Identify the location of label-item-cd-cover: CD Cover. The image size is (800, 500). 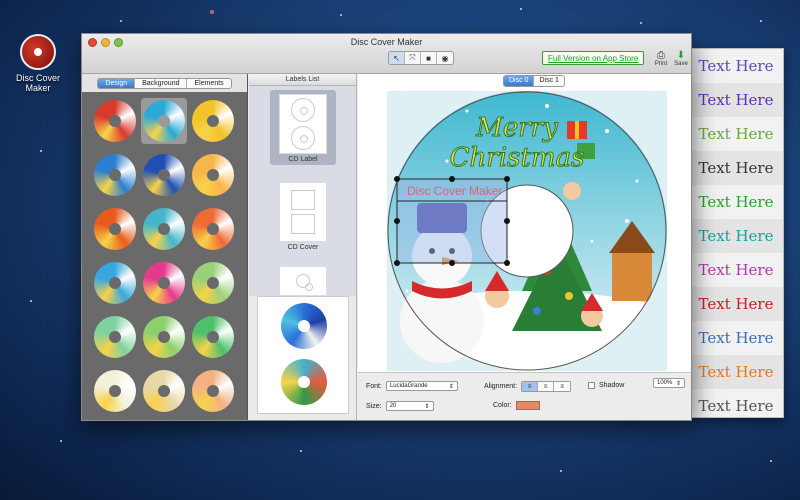
(303, 214).